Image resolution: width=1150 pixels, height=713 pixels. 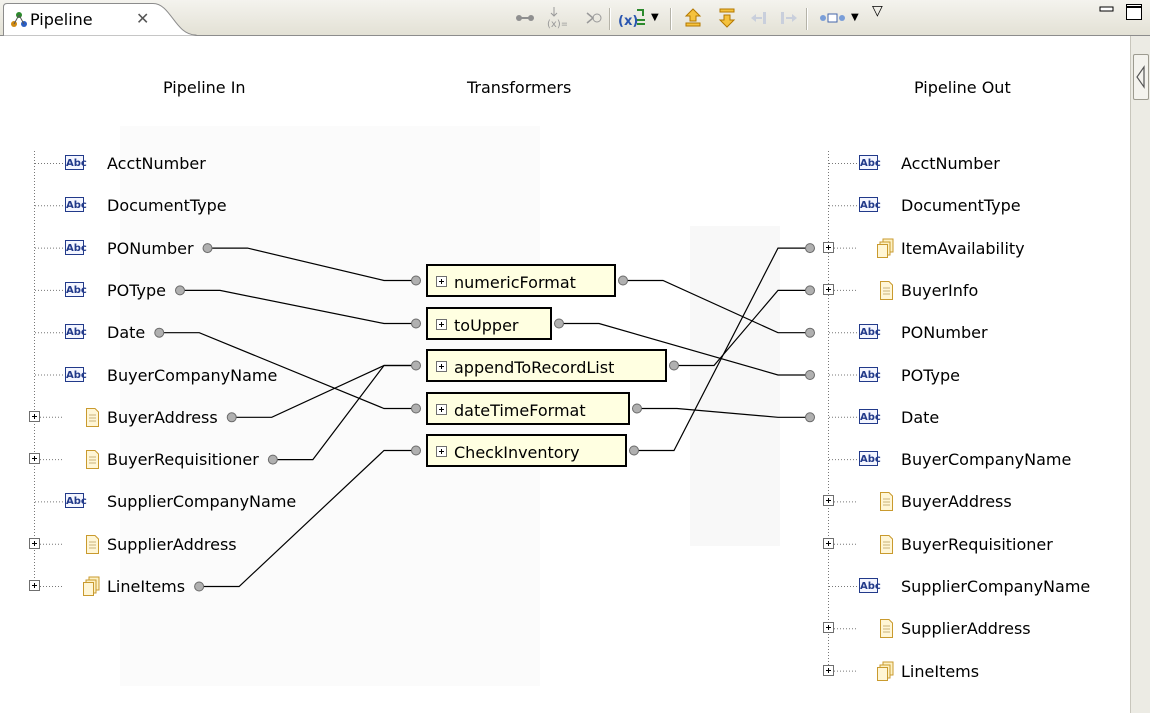 I want to click on transformer-label: CheckInventory, so click(x=517, y=452).